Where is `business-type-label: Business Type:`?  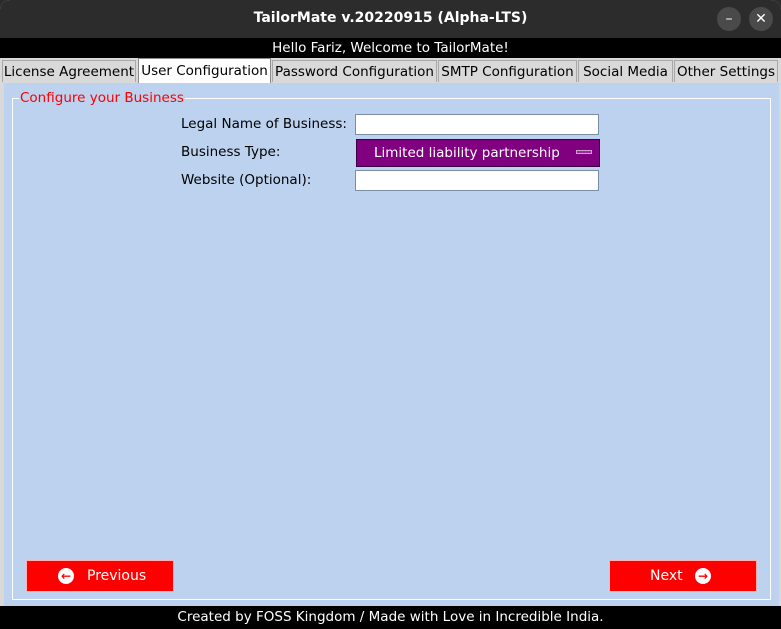 business-type-label: Business Type: is located at coordinates (231, 152).